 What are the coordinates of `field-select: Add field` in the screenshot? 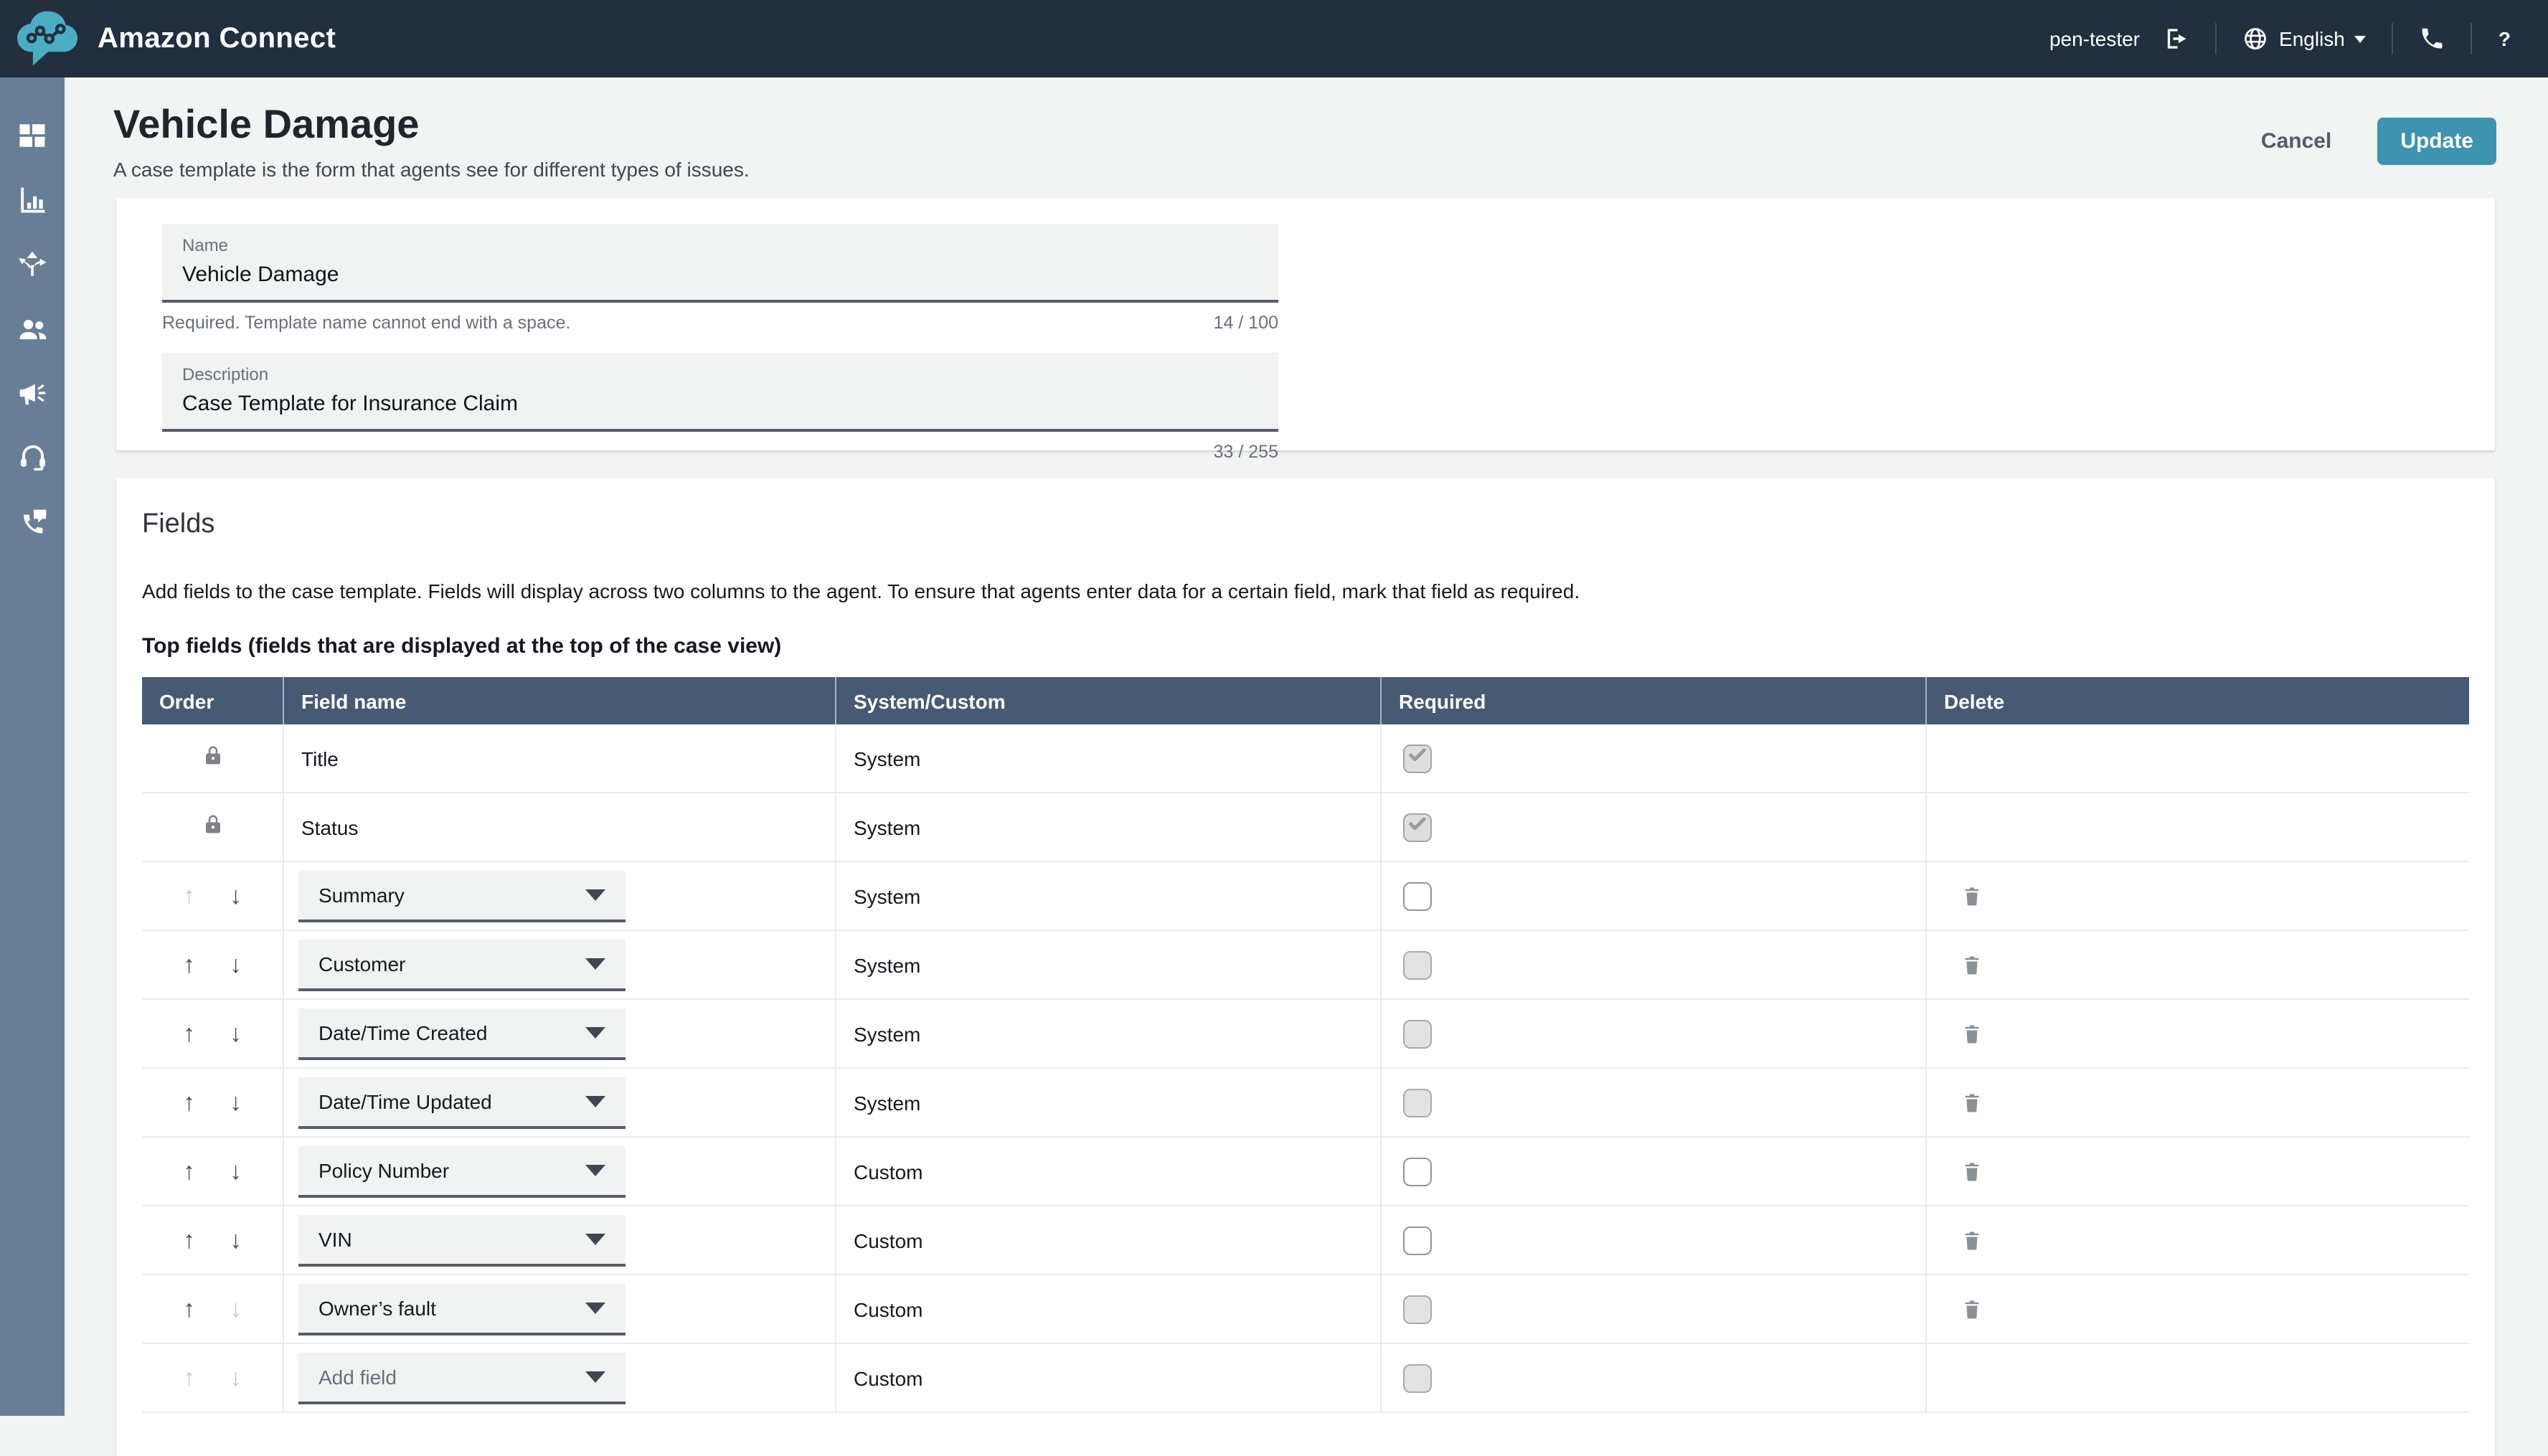 It's located at (462, 1378).